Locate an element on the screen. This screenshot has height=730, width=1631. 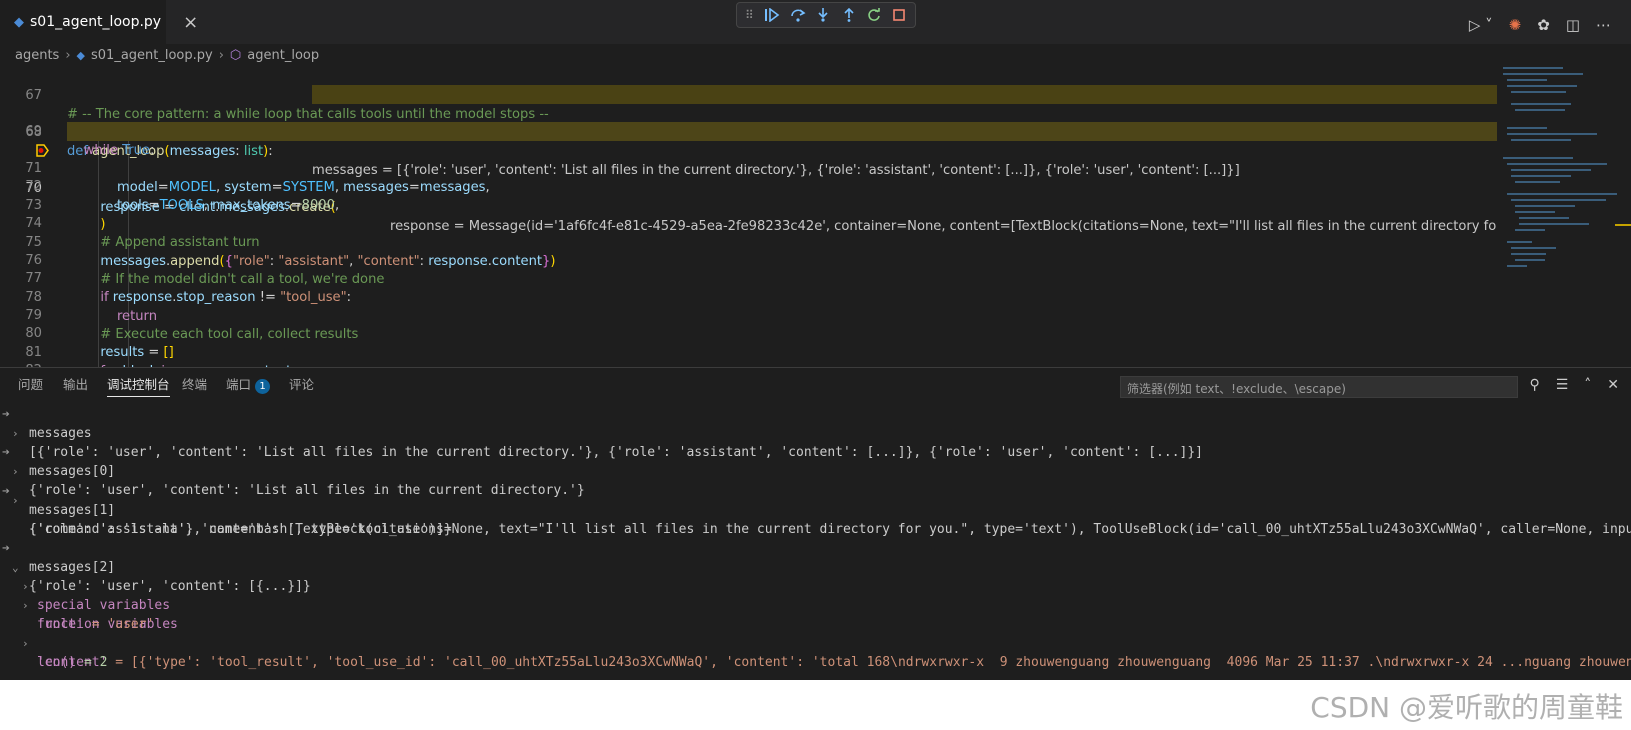
debug-toolbar: ⠿ is located at coordinates (826, 15).